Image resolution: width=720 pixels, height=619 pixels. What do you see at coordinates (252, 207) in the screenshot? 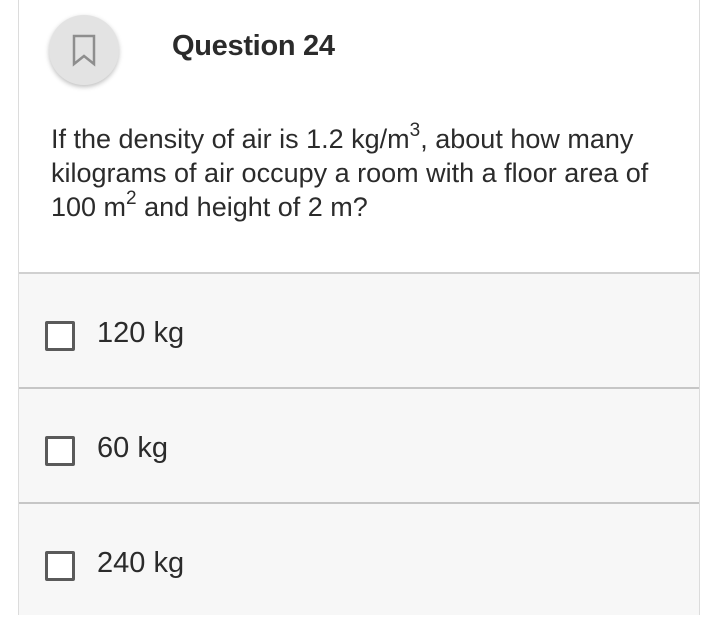
I see `question-text-part: and height of 2 m?` at bounding box center [252, 207].